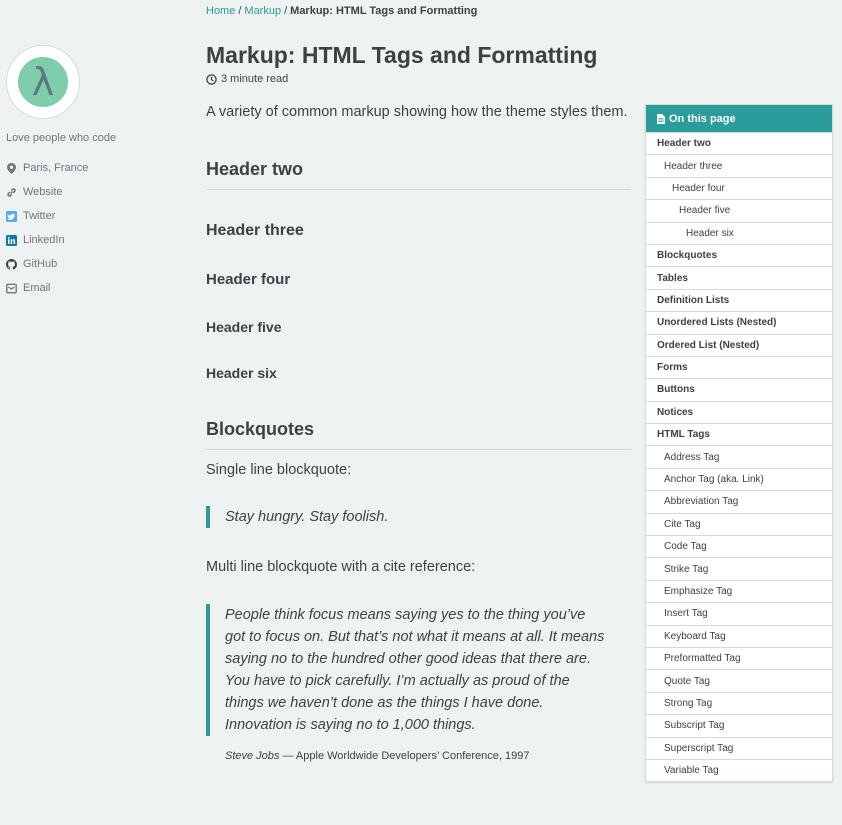 The height and width of the screenshot is (825, 842). I want to click on toc-item: Address Tag, so click(739, 456).